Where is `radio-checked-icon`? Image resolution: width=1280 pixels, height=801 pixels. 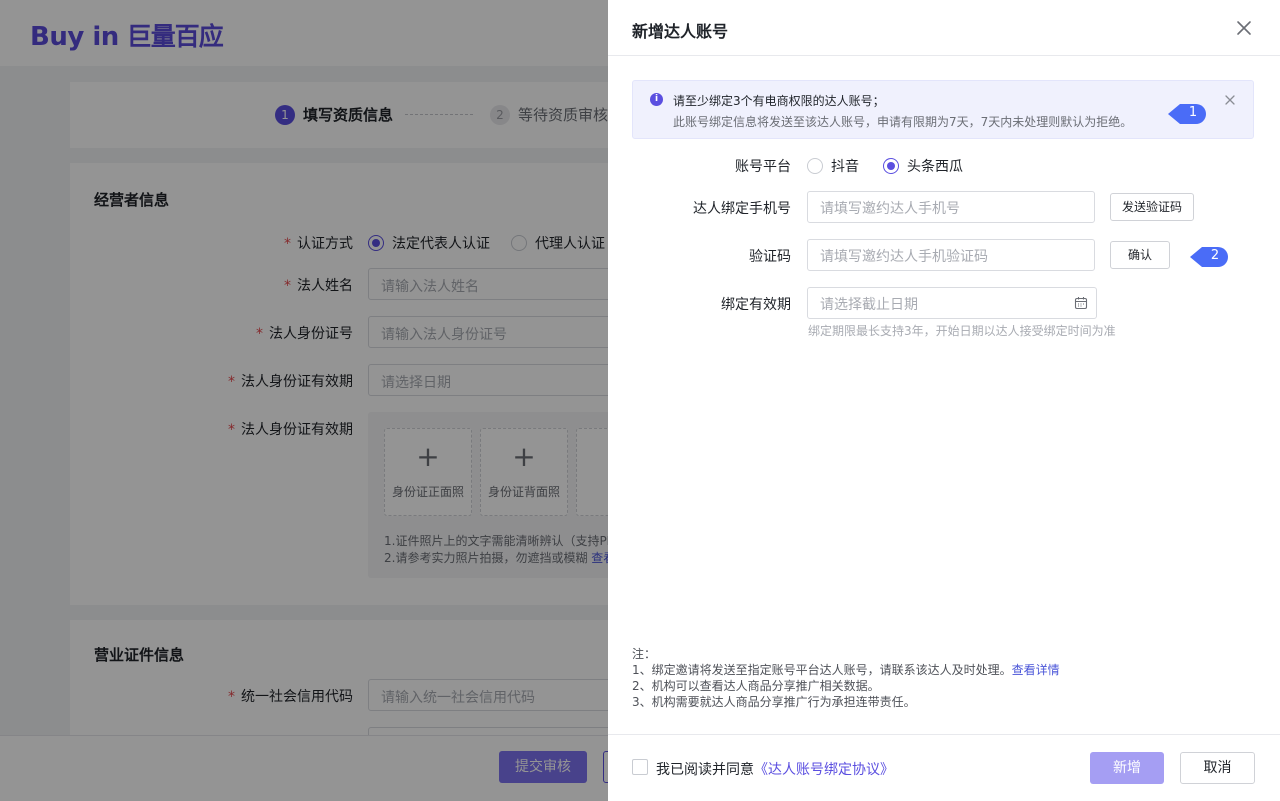
radio-checked-icon is located at coordinates (891, 166).